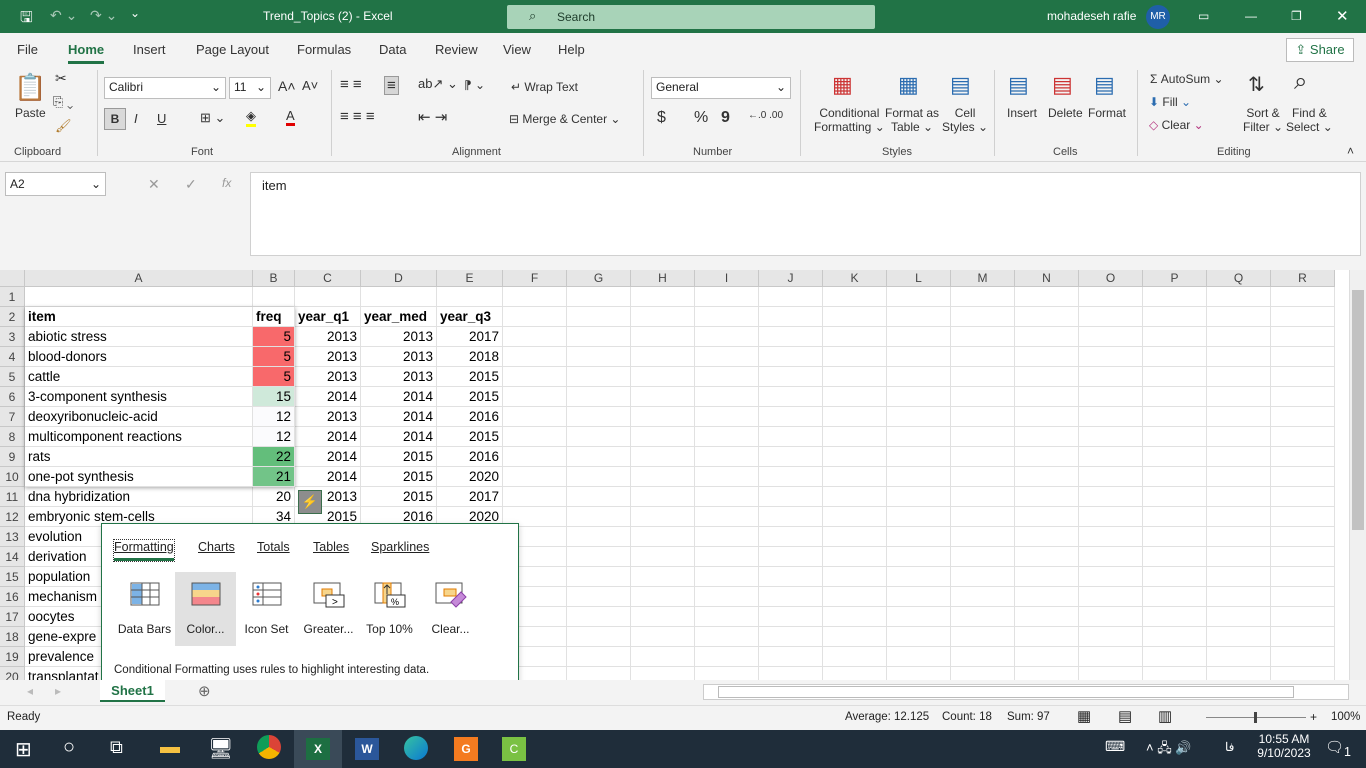 This screenshot has width=1366, height=768. What do you see at coordinates (1111, 517) in the screenshot?
I see `cell-O12` at bounding box center [1111, 517].